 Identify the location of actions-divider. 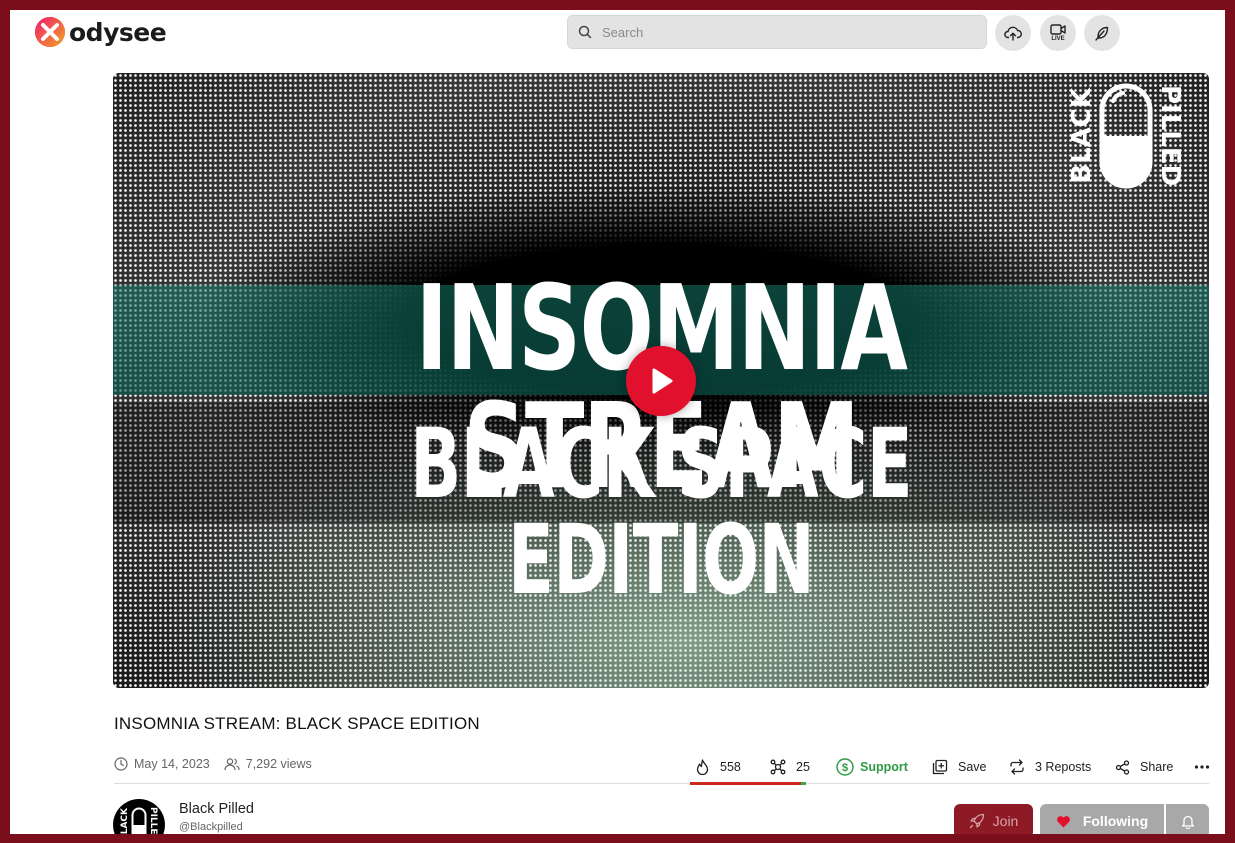
(661, 783).